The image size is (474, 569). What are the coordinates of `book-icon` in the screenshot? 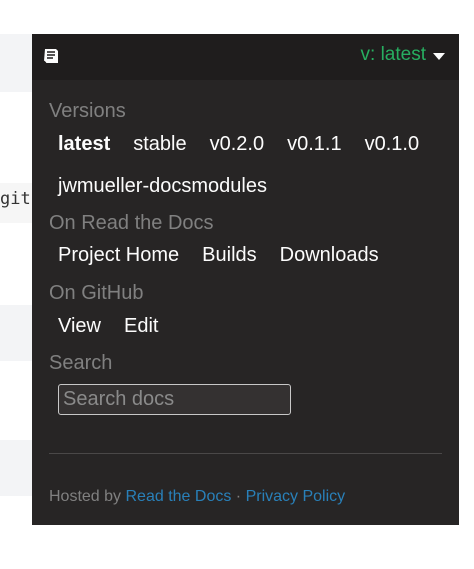 It's located at (50, 56).